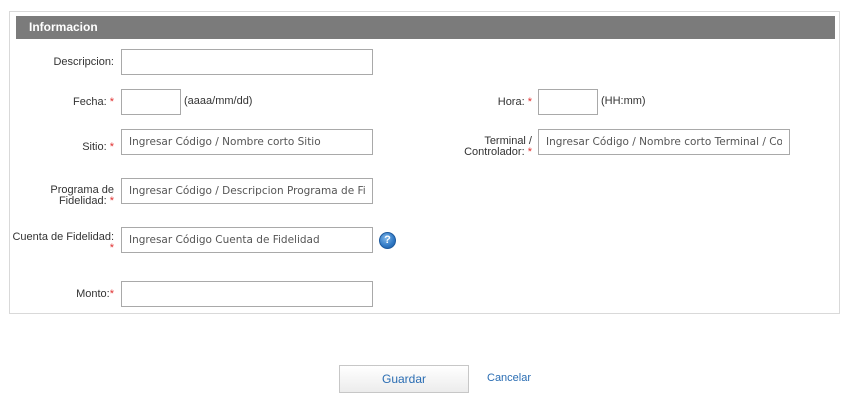  Describe the element at coordinates (404, 379) in the screenshot. I see `save-button: Guardar` at that location.